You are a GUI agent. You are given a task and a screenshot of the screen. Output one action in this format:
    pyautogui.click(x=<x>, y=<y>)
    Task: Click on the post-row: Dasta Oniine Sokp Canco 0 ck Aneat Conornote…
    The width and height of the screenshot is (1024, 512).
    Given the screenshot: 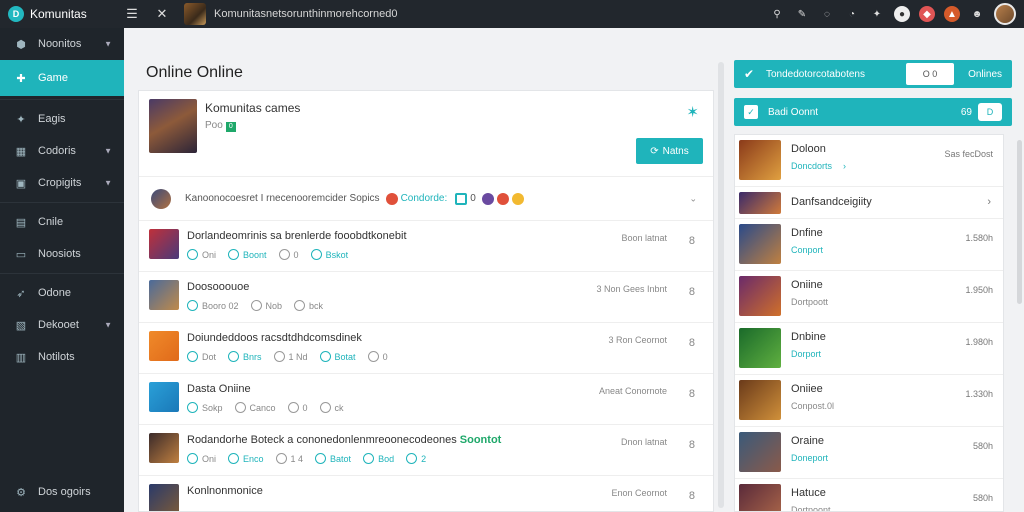 What is the action you would take?
    pyautogui.click(x=426, y=399)
    